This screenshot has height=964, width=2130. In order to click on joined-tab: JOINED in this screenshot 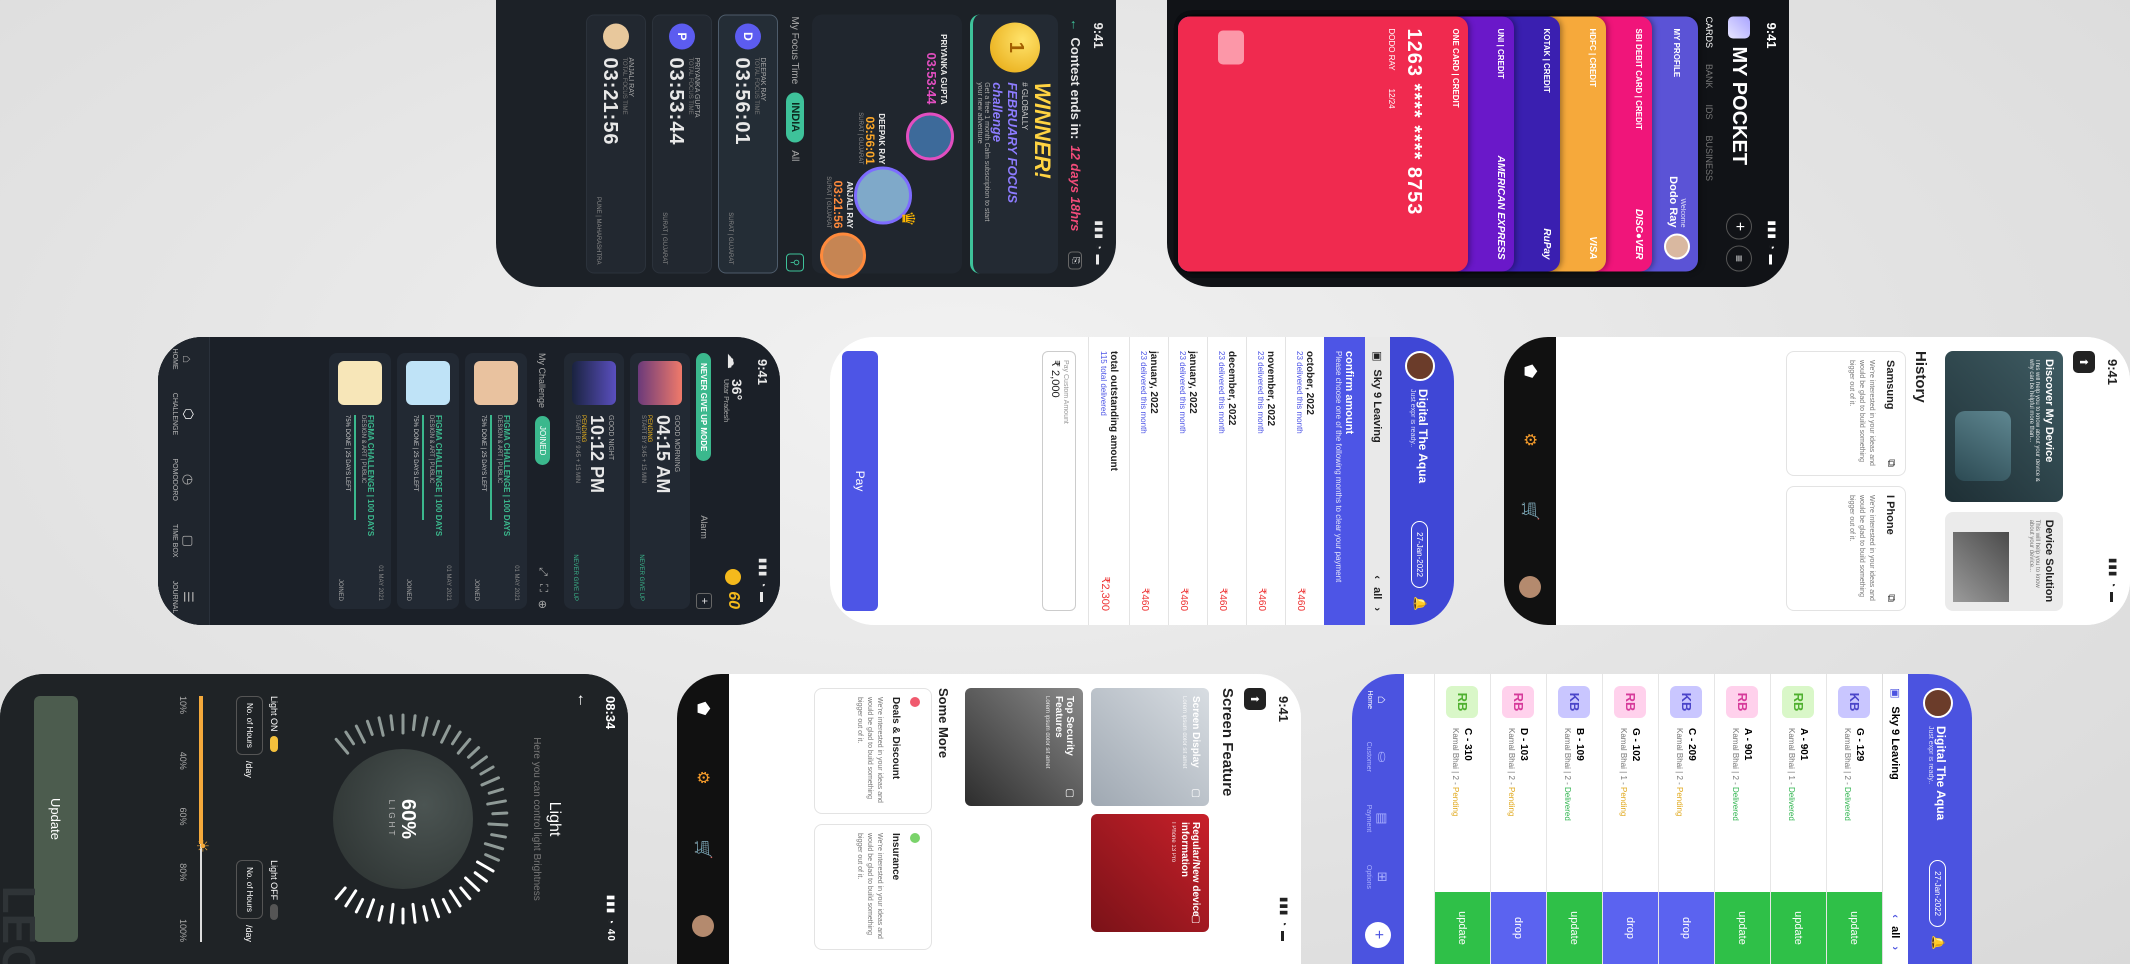, I will do `click(542, 441)`.